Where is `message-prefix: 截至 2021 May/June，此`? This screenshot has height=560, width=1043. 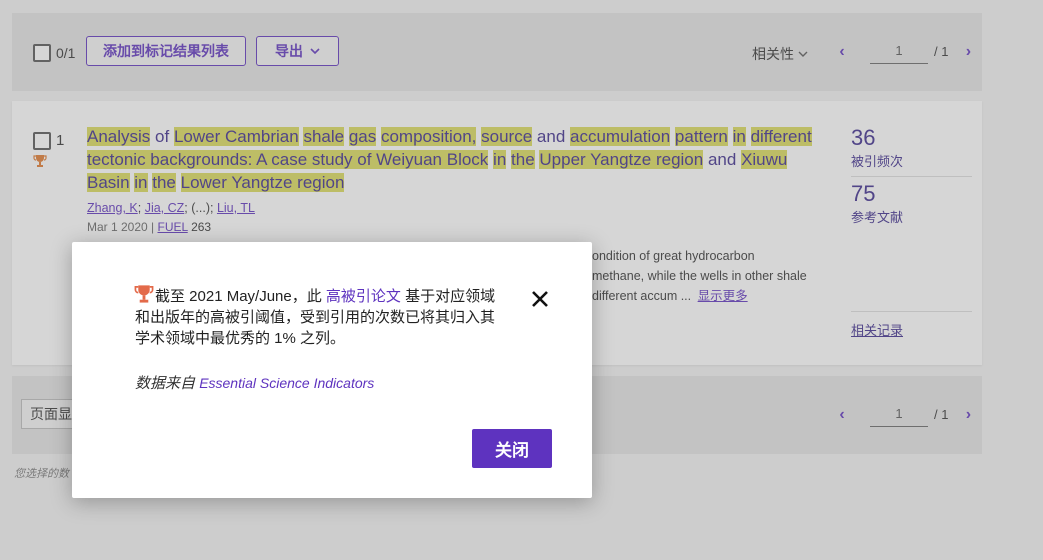 message-prefix: 截至 2021 May/June，此 is located at coordinates (238, 296).